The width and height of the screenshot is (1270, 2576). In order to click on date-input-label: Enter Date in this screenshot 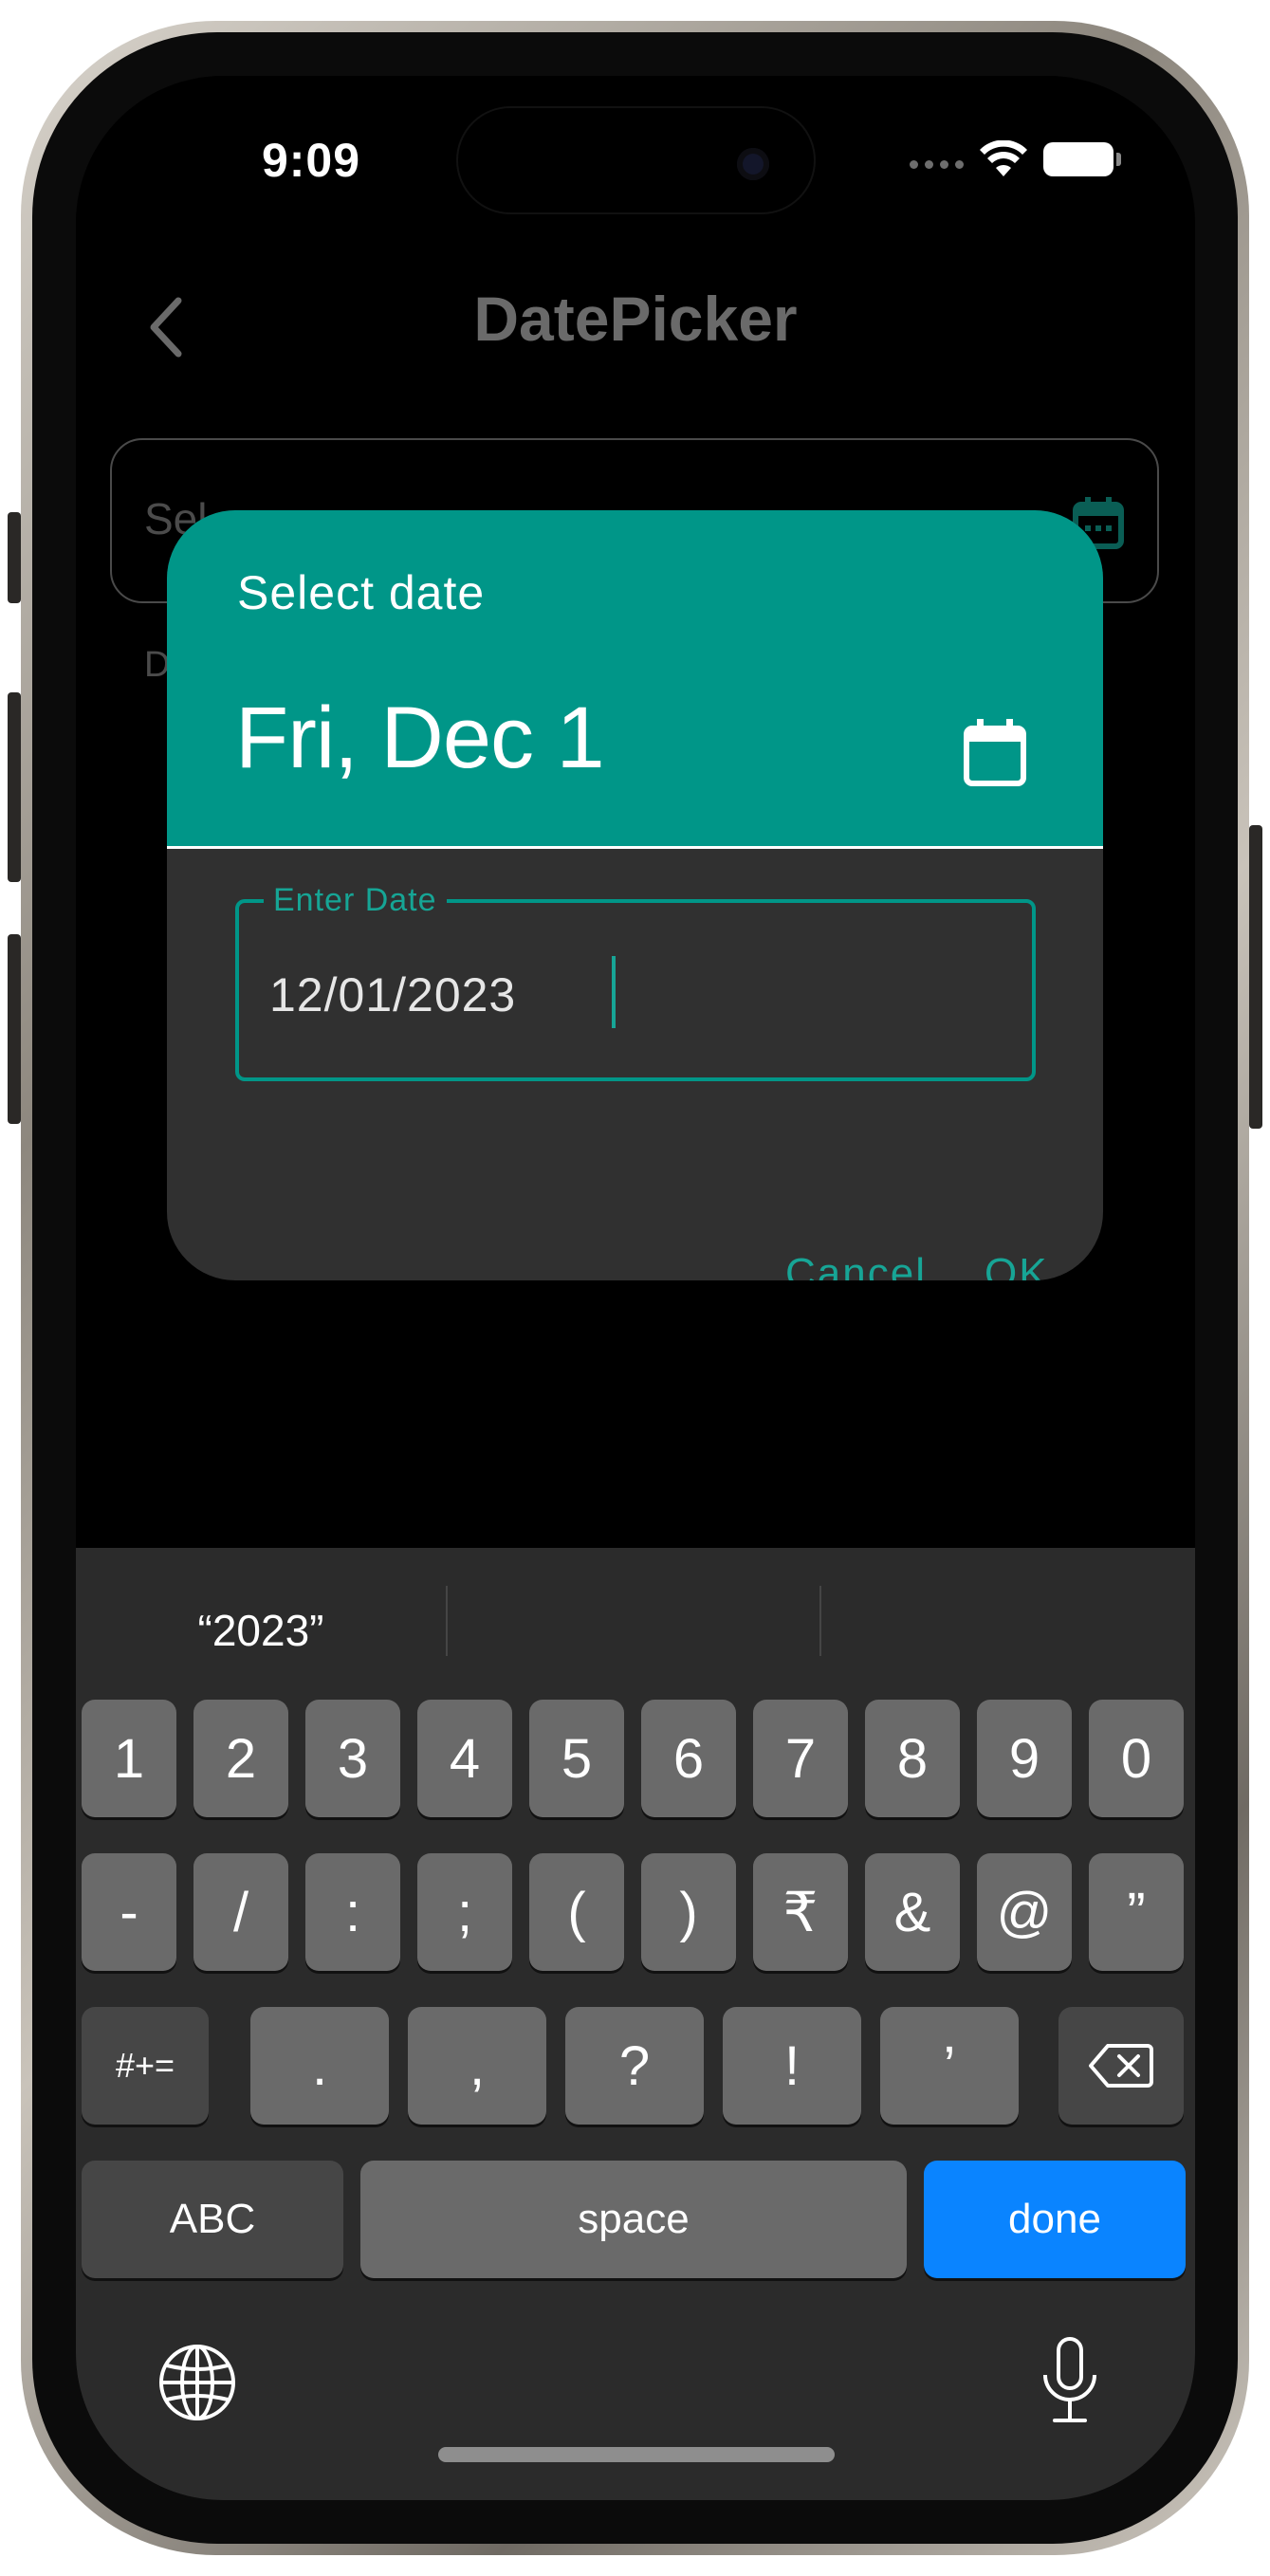, I will do `click(355, 900)`.